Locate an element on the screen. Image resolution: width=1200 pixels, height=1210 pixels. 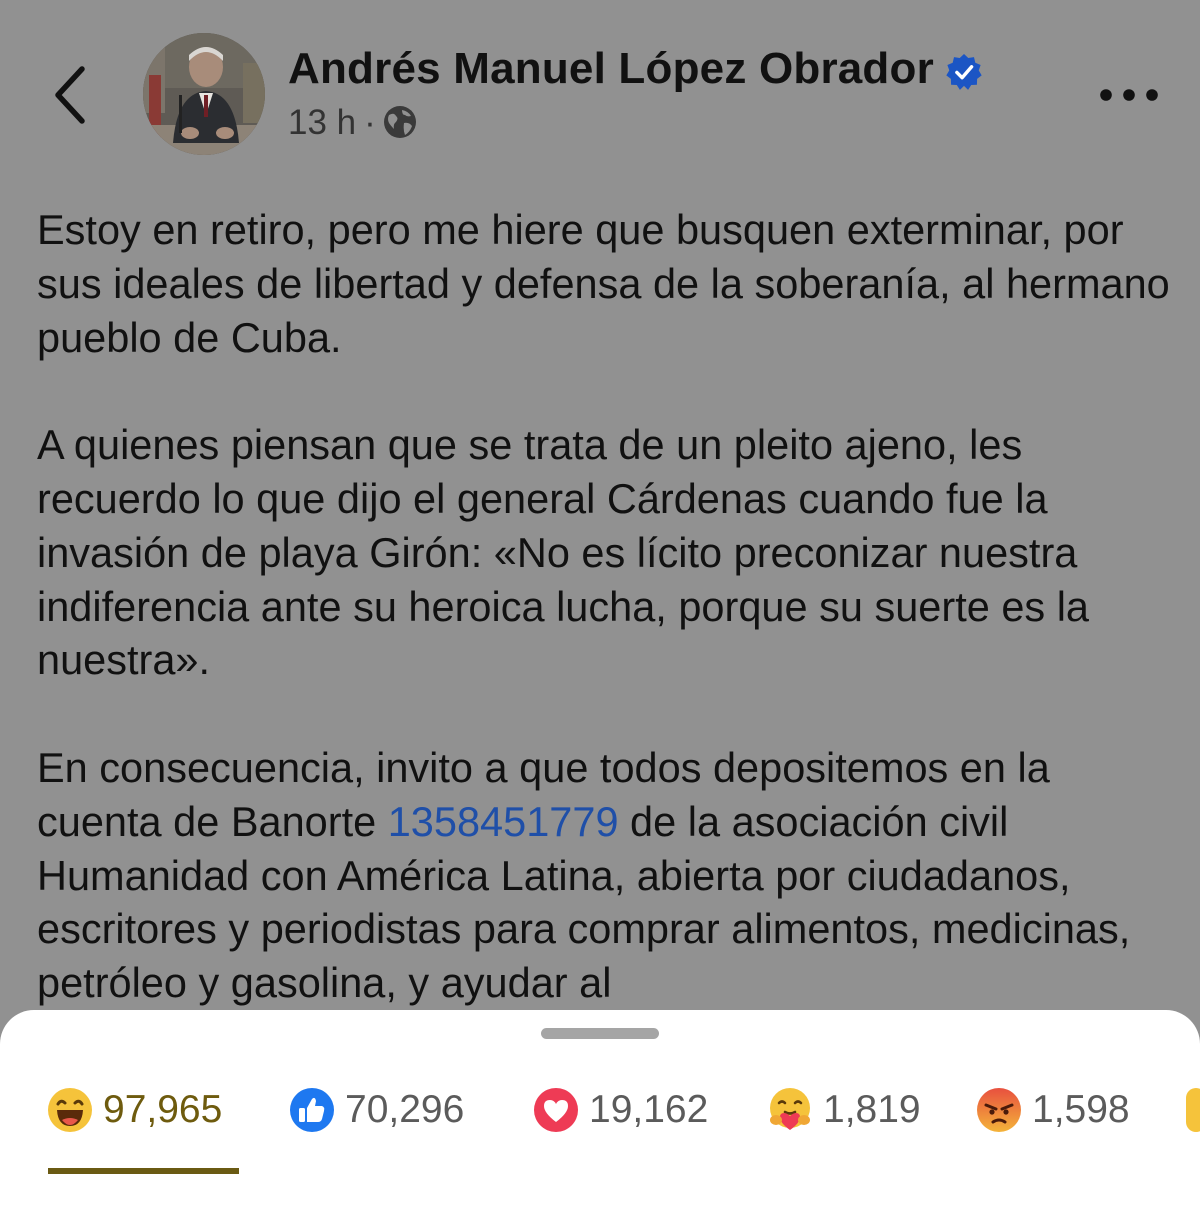
active-tab-indicator is located at coordinates (143, 1171).